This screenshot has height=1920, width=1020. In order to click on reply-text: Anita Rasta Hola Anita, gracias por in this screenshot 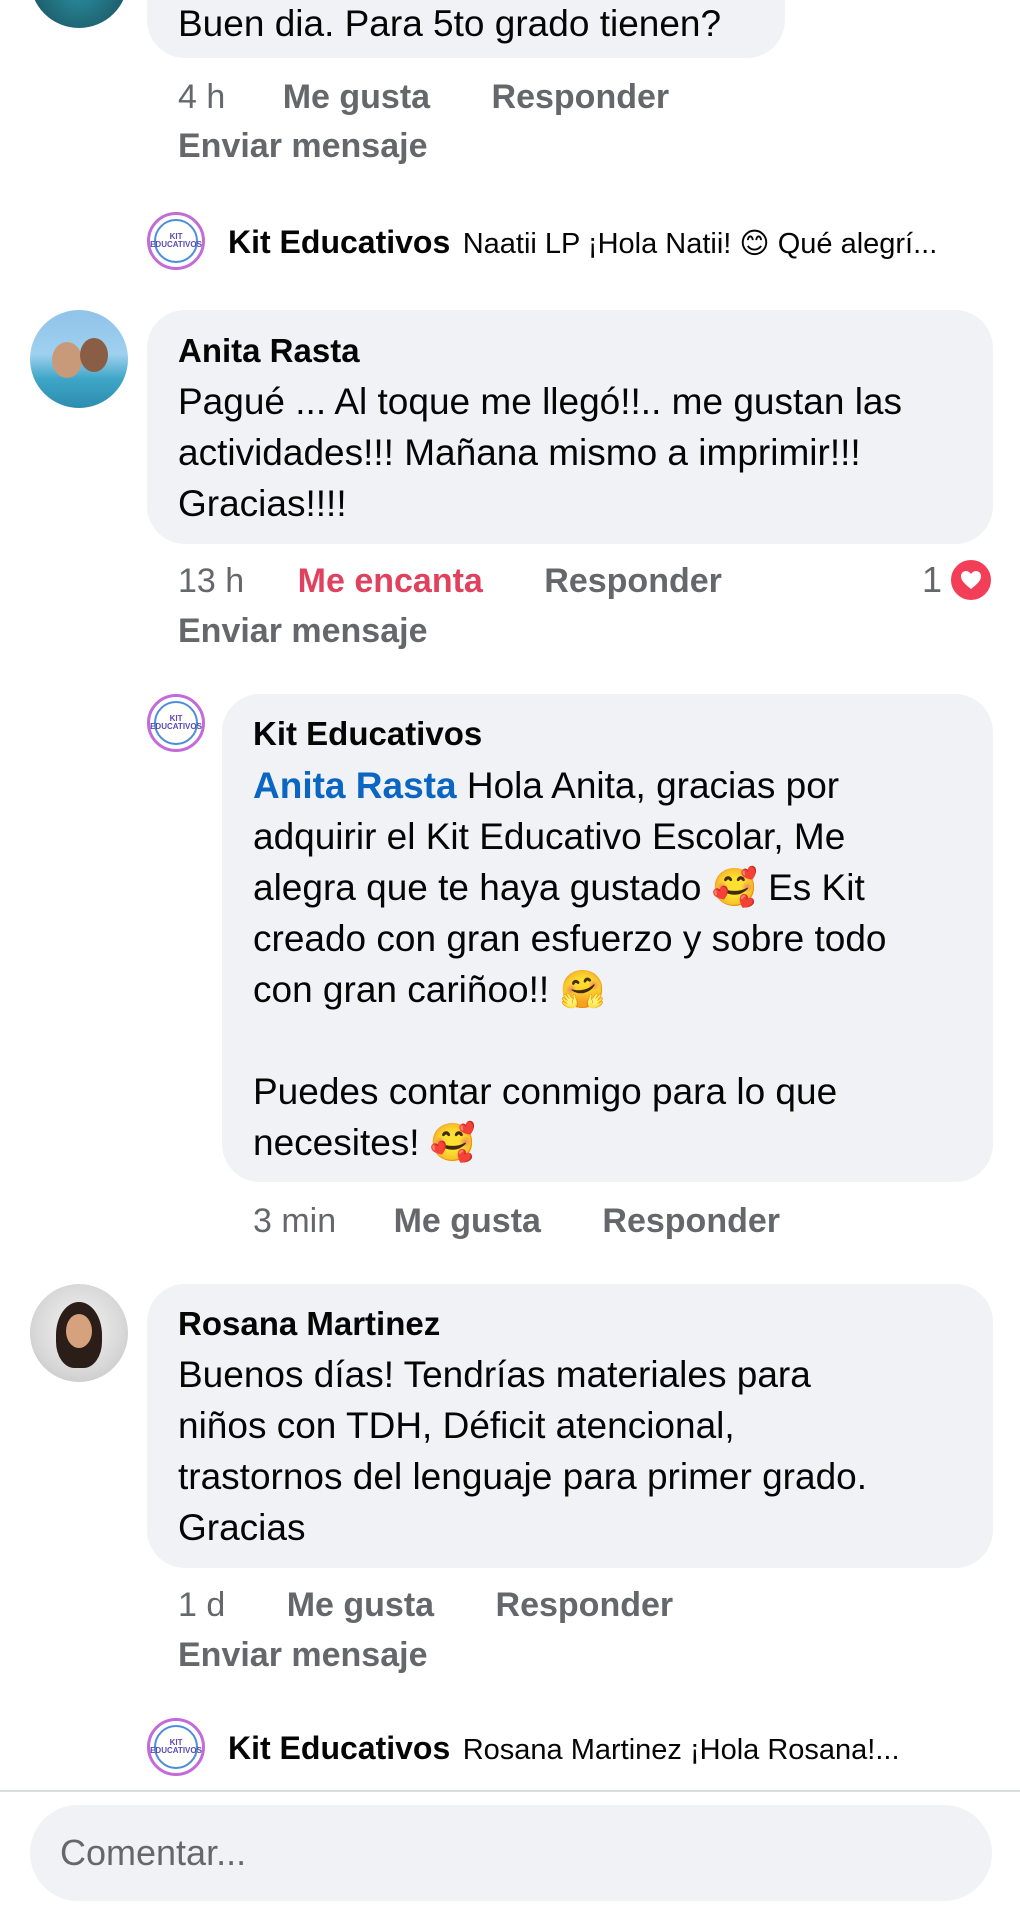, I will do `click(546, 785)`.